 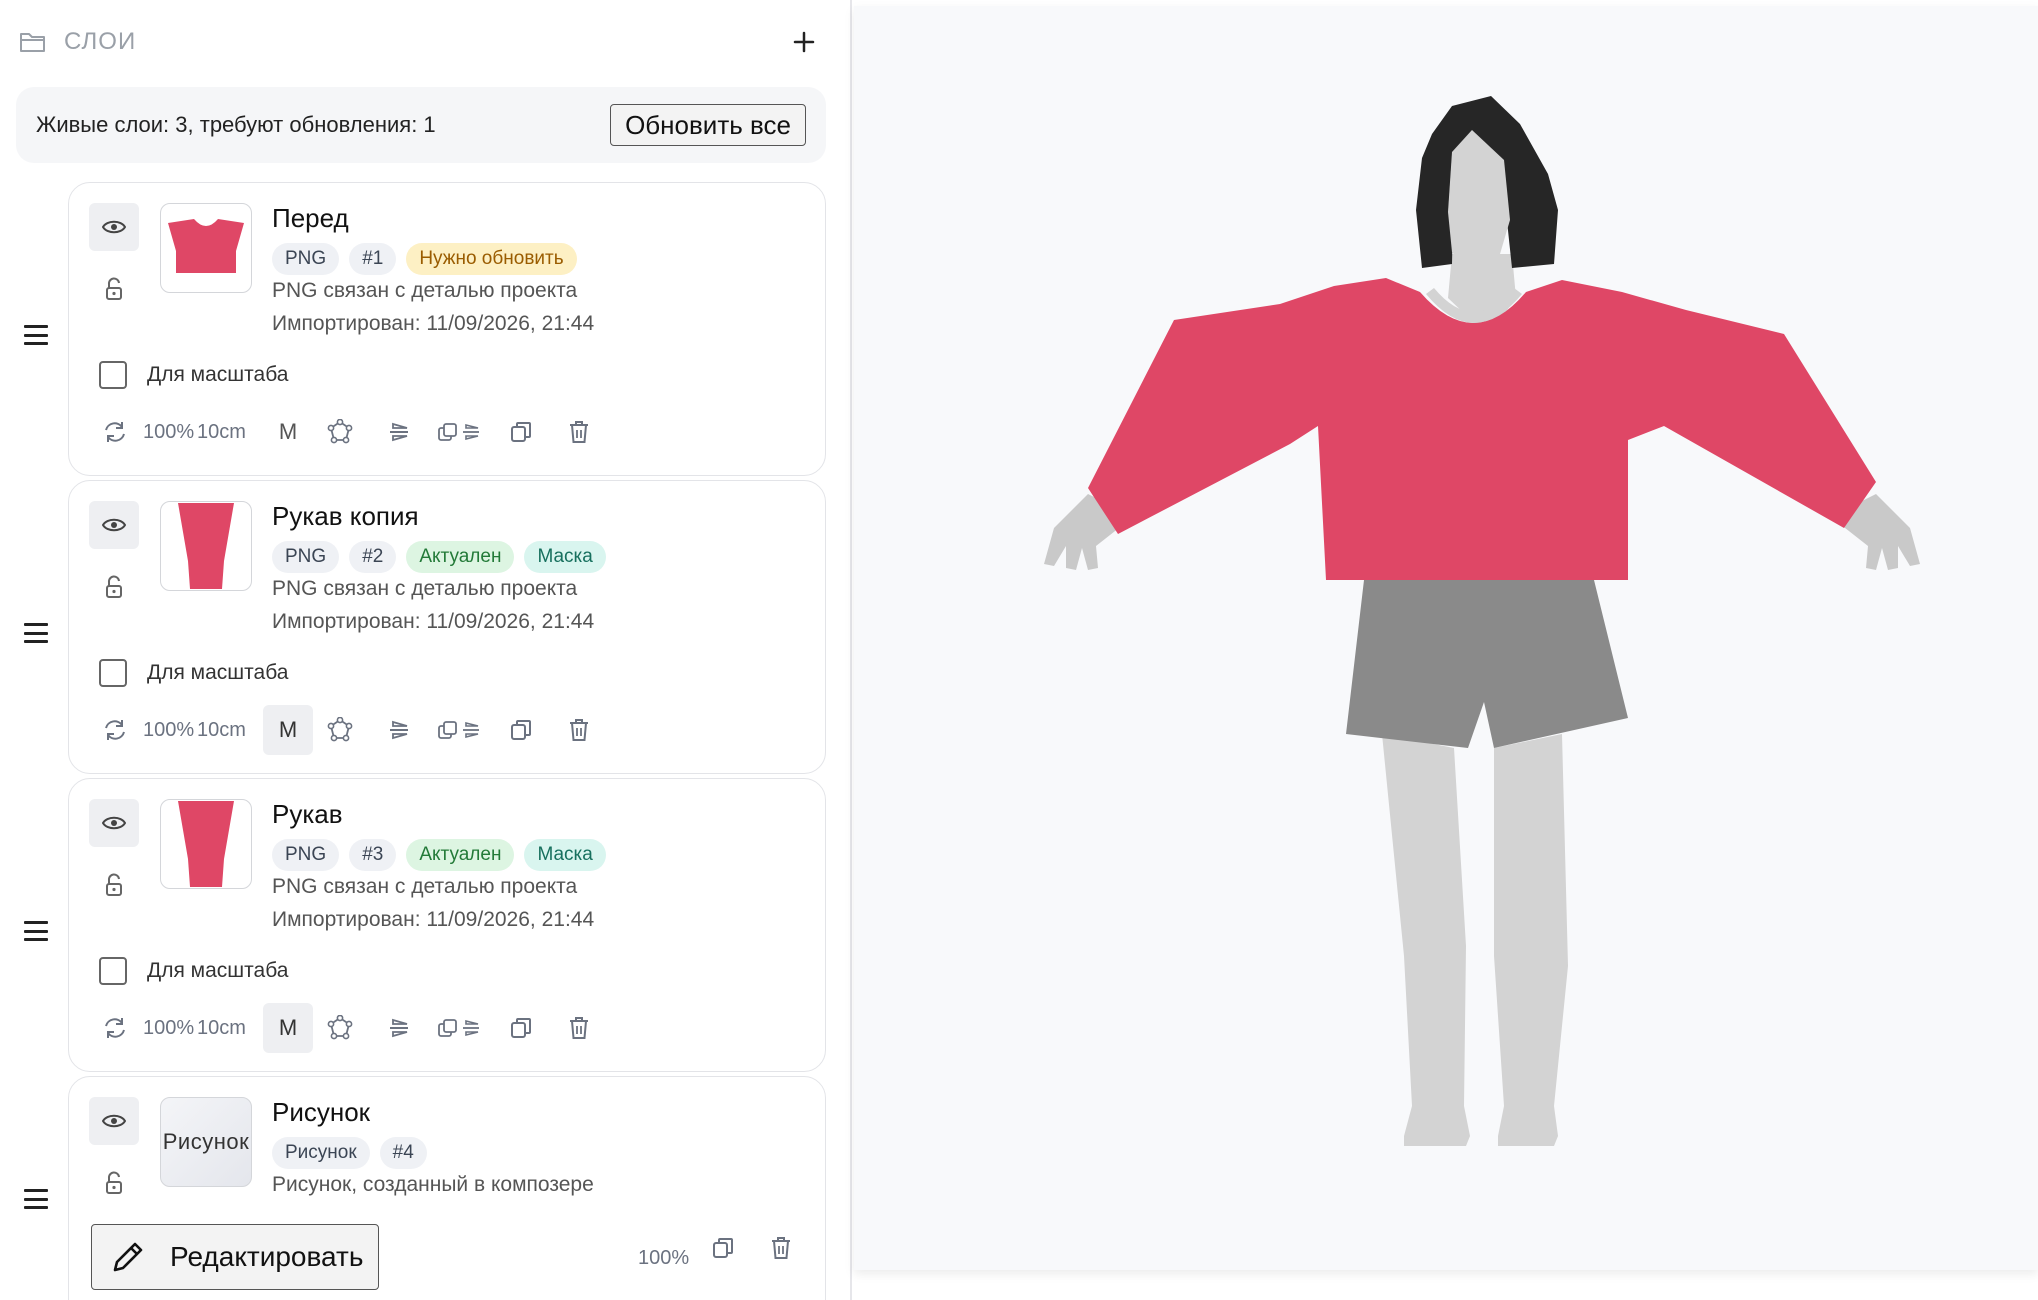 I want to click on index-tag: #1, so click(x=373, y=259).